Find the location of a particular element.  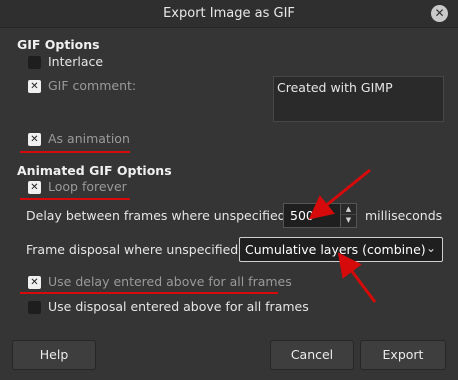

interlace-checkbox is located at coordinates (34, 62).